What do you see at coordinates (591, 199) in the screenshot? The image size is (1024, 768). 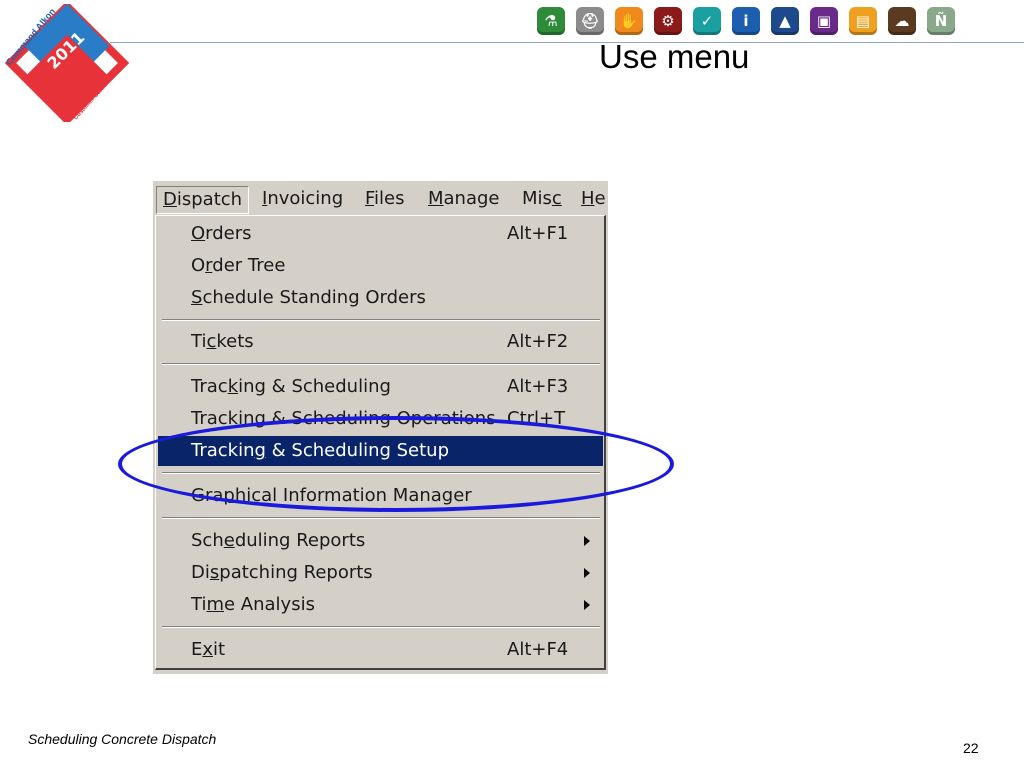 I see `menu-help: He` at bounding box center [591, 199].